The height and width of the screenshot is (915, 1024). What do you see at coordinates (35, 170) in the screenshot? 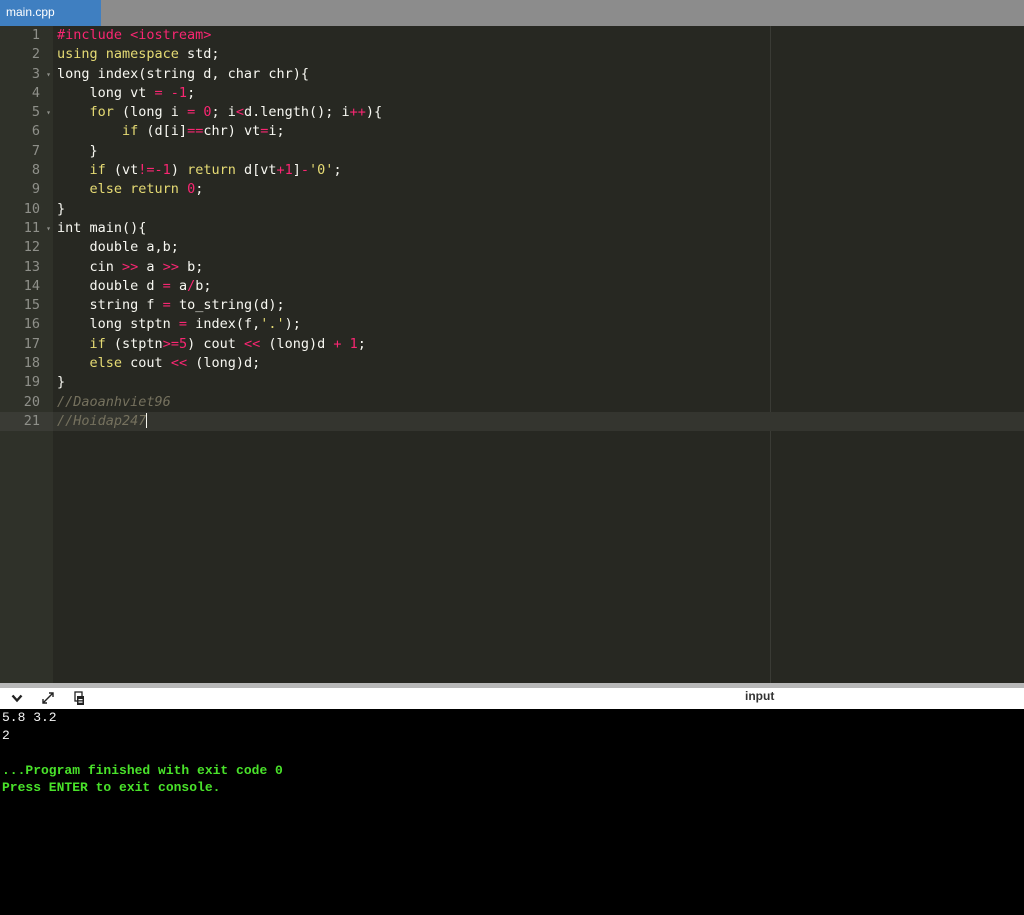
I see `line-number: 8` at bounding box center [35, 170].